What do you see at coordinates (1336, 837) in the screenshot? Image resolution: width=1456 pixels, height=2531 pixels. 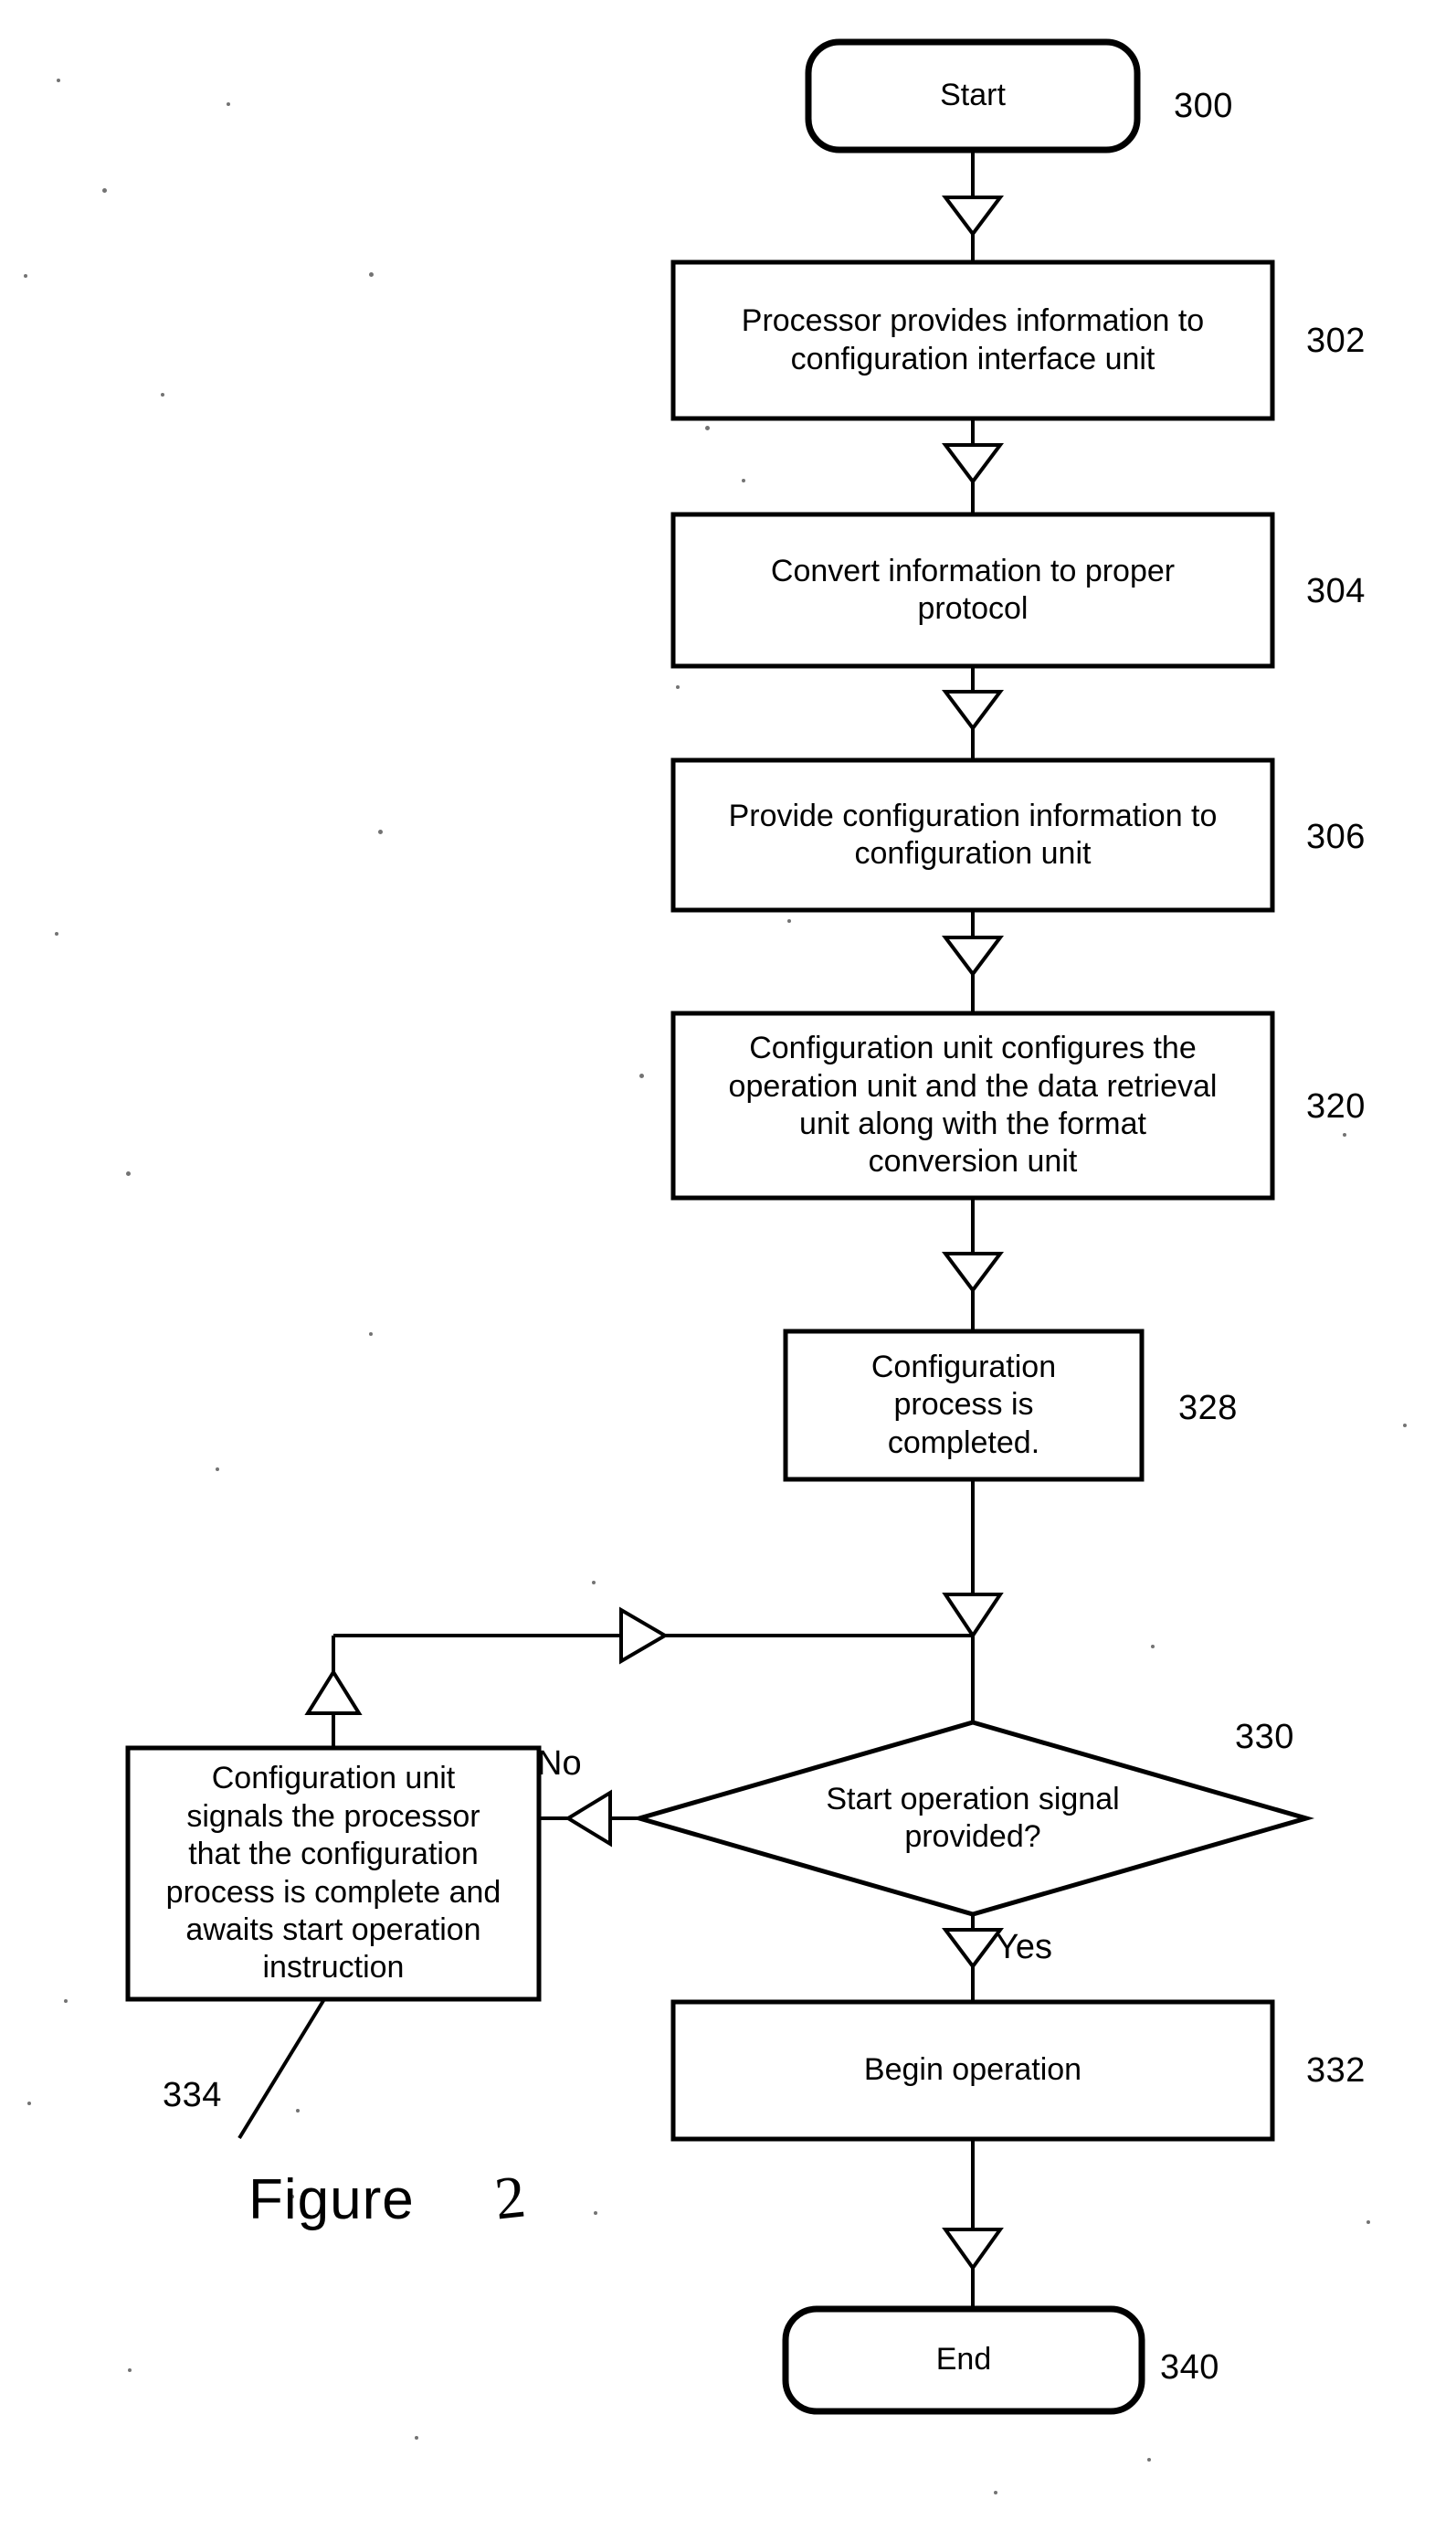 I see `ref-numeral-306: 306` at bounding box center [1336, 837].